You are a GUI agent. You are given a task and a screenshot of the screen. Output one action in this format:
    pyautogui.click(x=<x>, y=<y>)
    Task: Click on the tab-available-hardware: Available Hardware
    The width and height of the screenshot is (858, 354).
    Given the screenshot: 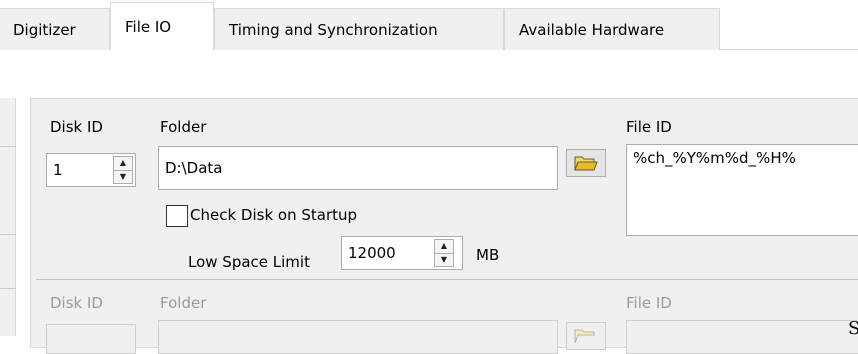 What is the action you would take?
    pyautogui.click(x=612, y=29)
    